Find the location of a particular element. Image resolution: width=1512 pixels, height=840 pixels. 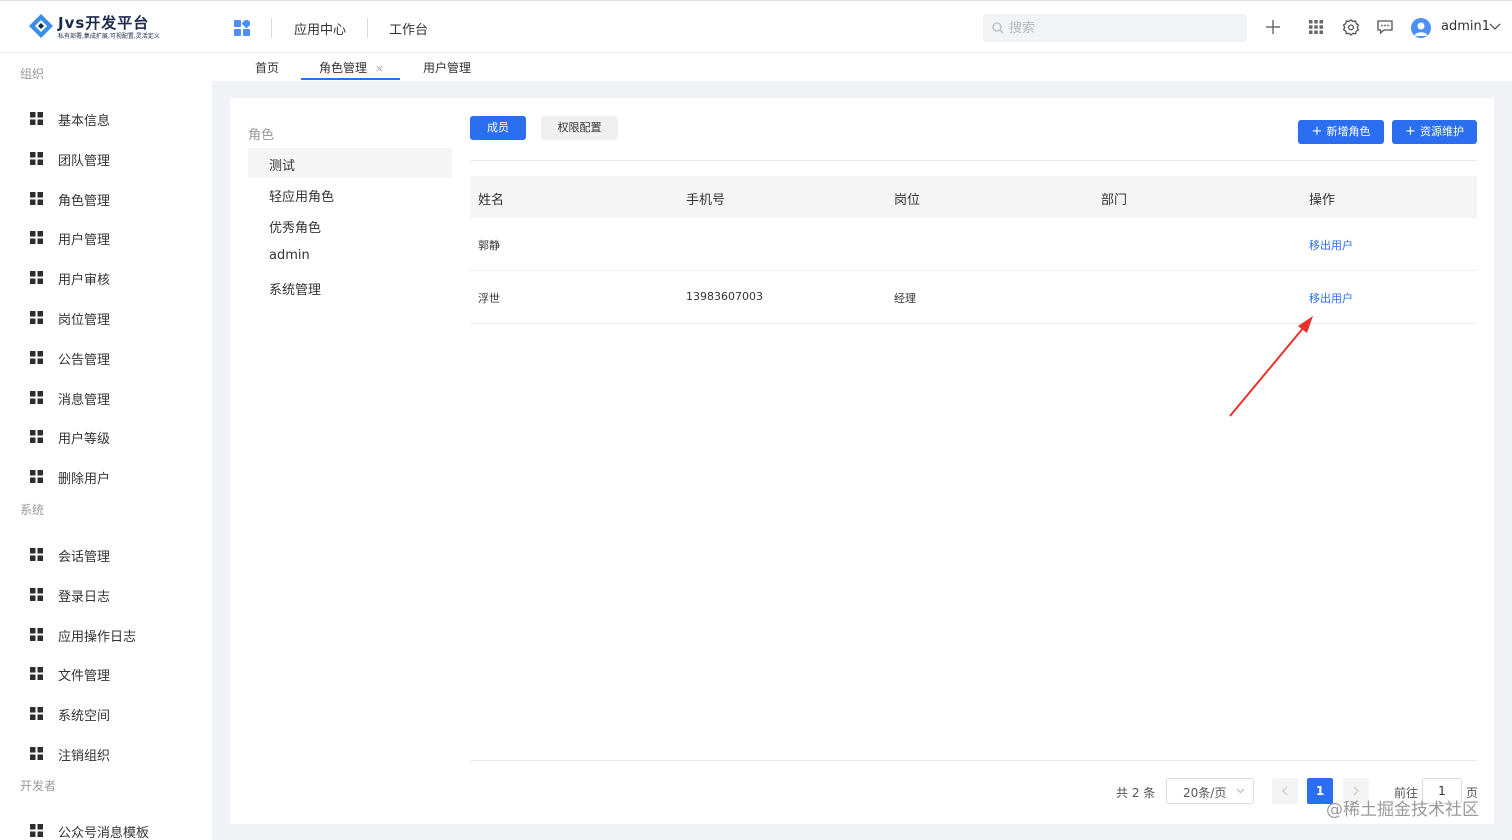

sidebar-item: 用户管理 is located at coordinates (115, 237).